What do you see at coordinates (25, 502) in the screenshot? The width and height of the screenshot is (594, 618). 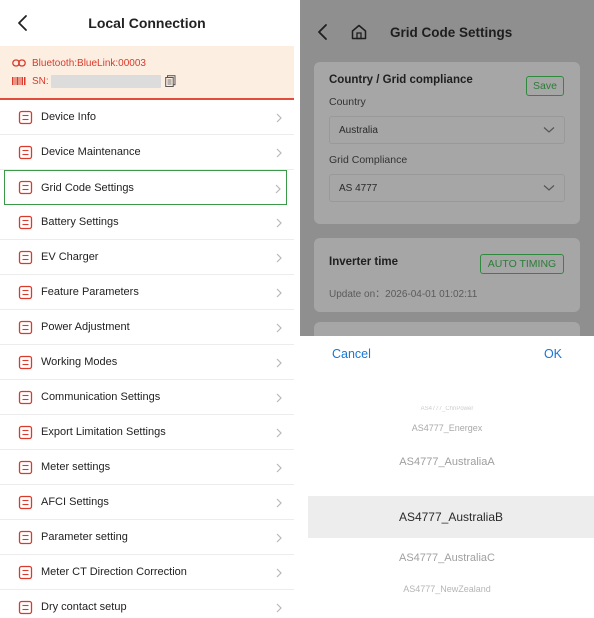 I see `afci-icon` at bounding box center [25, 502].